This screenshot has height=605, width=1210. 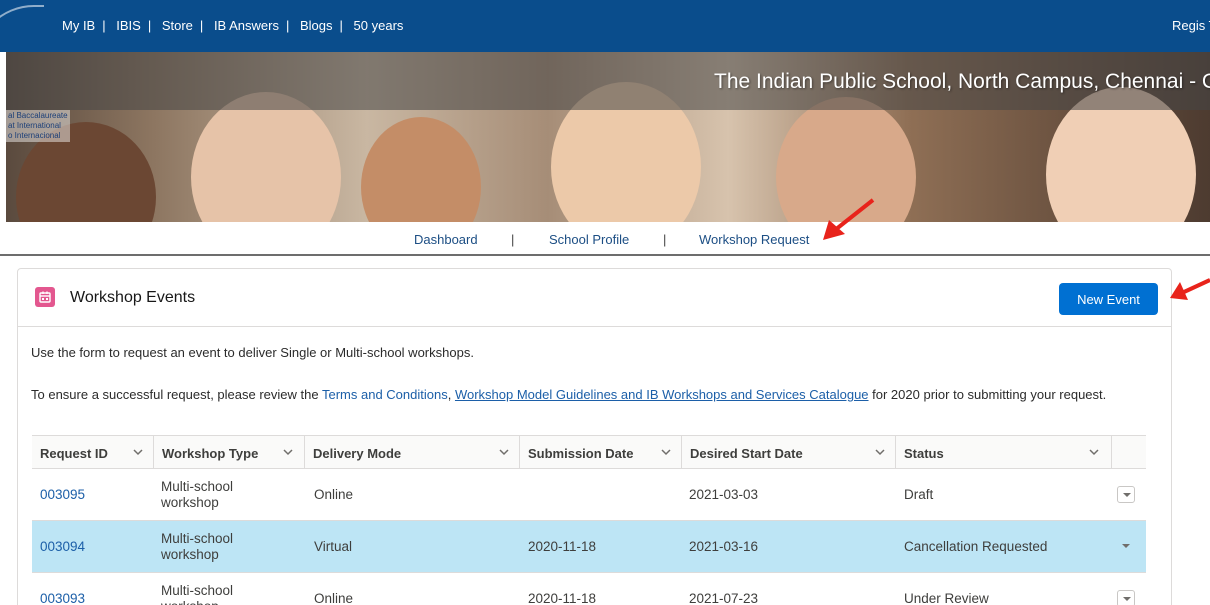 I want to click on request-id-link: 003094, so click(x=62, y=546).